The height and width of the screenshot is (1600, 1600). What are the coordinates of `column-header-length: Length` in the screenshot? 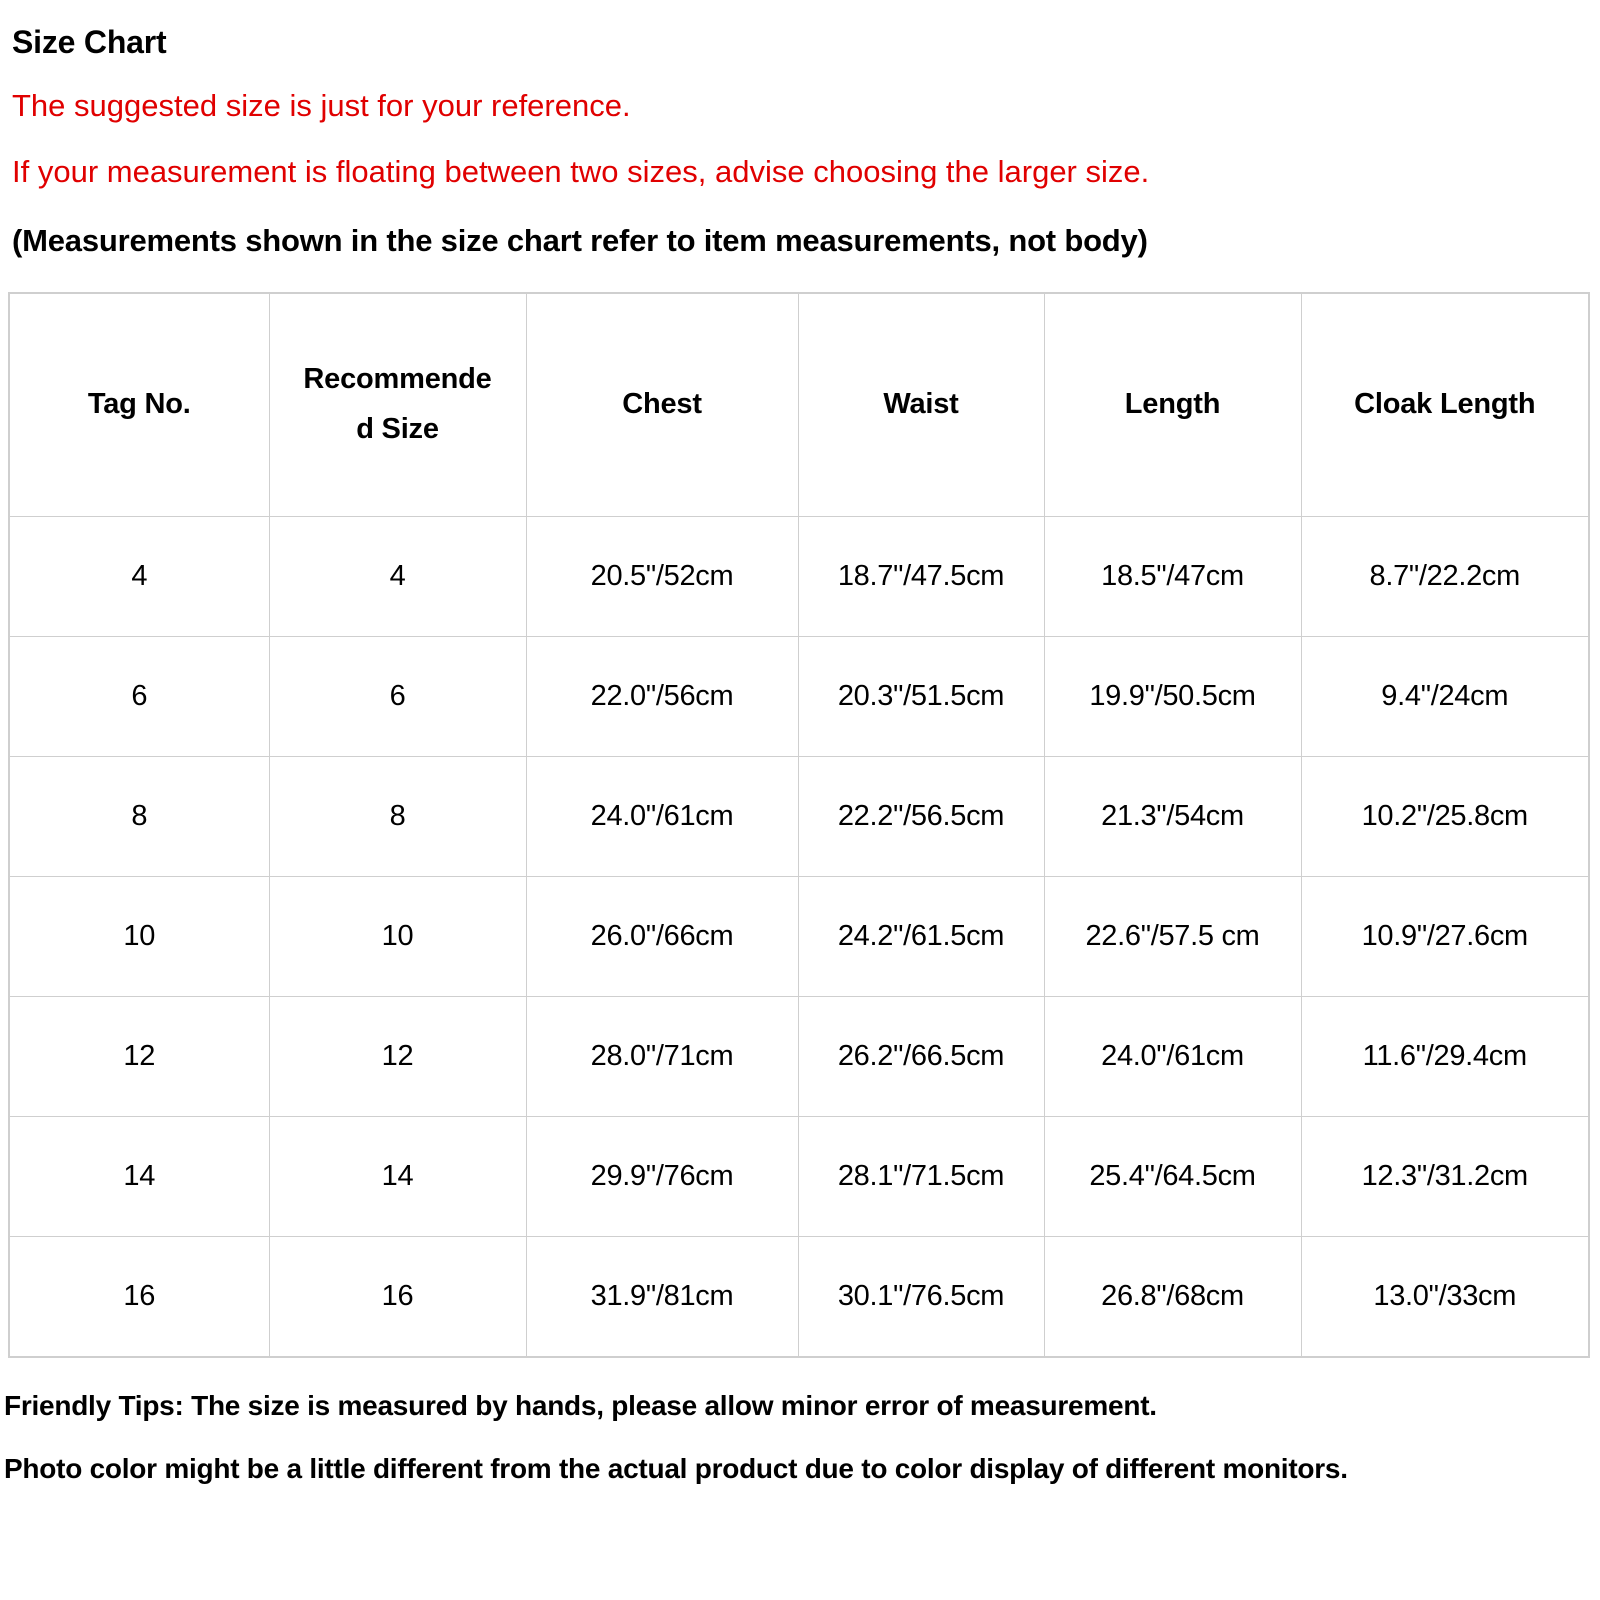 It's located at (1172, 404).